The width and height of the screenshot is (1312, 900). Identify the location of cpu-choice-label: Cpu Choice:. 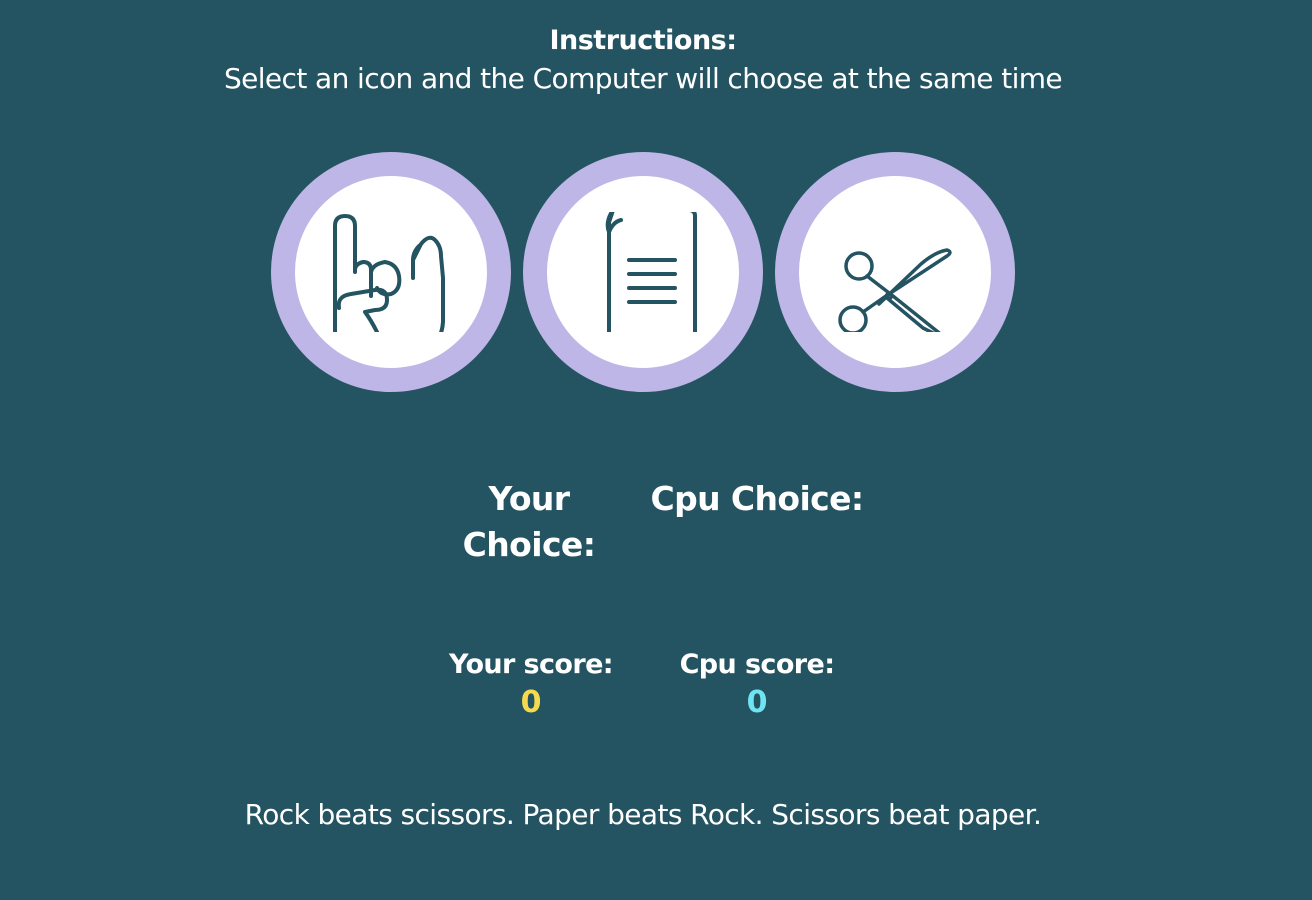
(757, 498).